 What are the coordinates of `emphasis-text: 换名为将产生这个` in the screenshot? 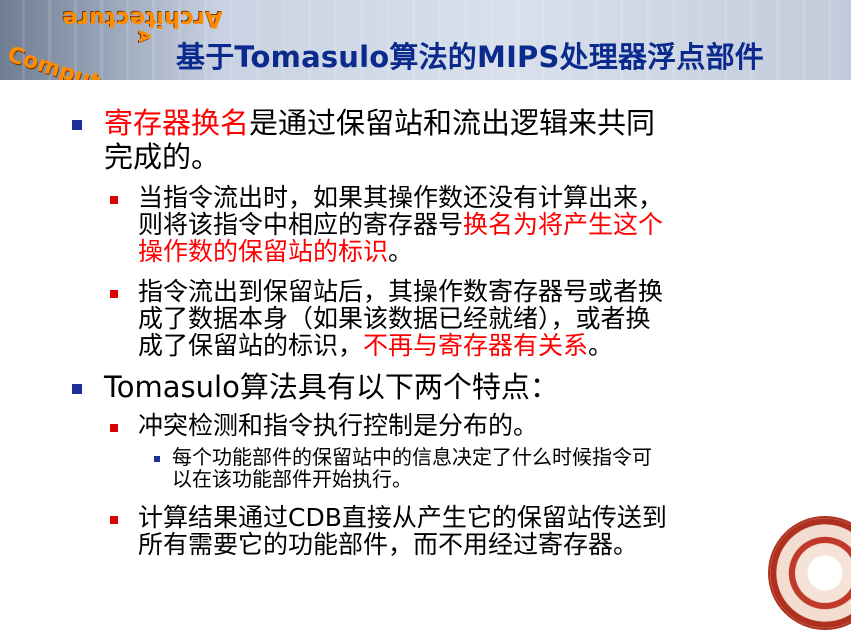 It's located at (563, 224).